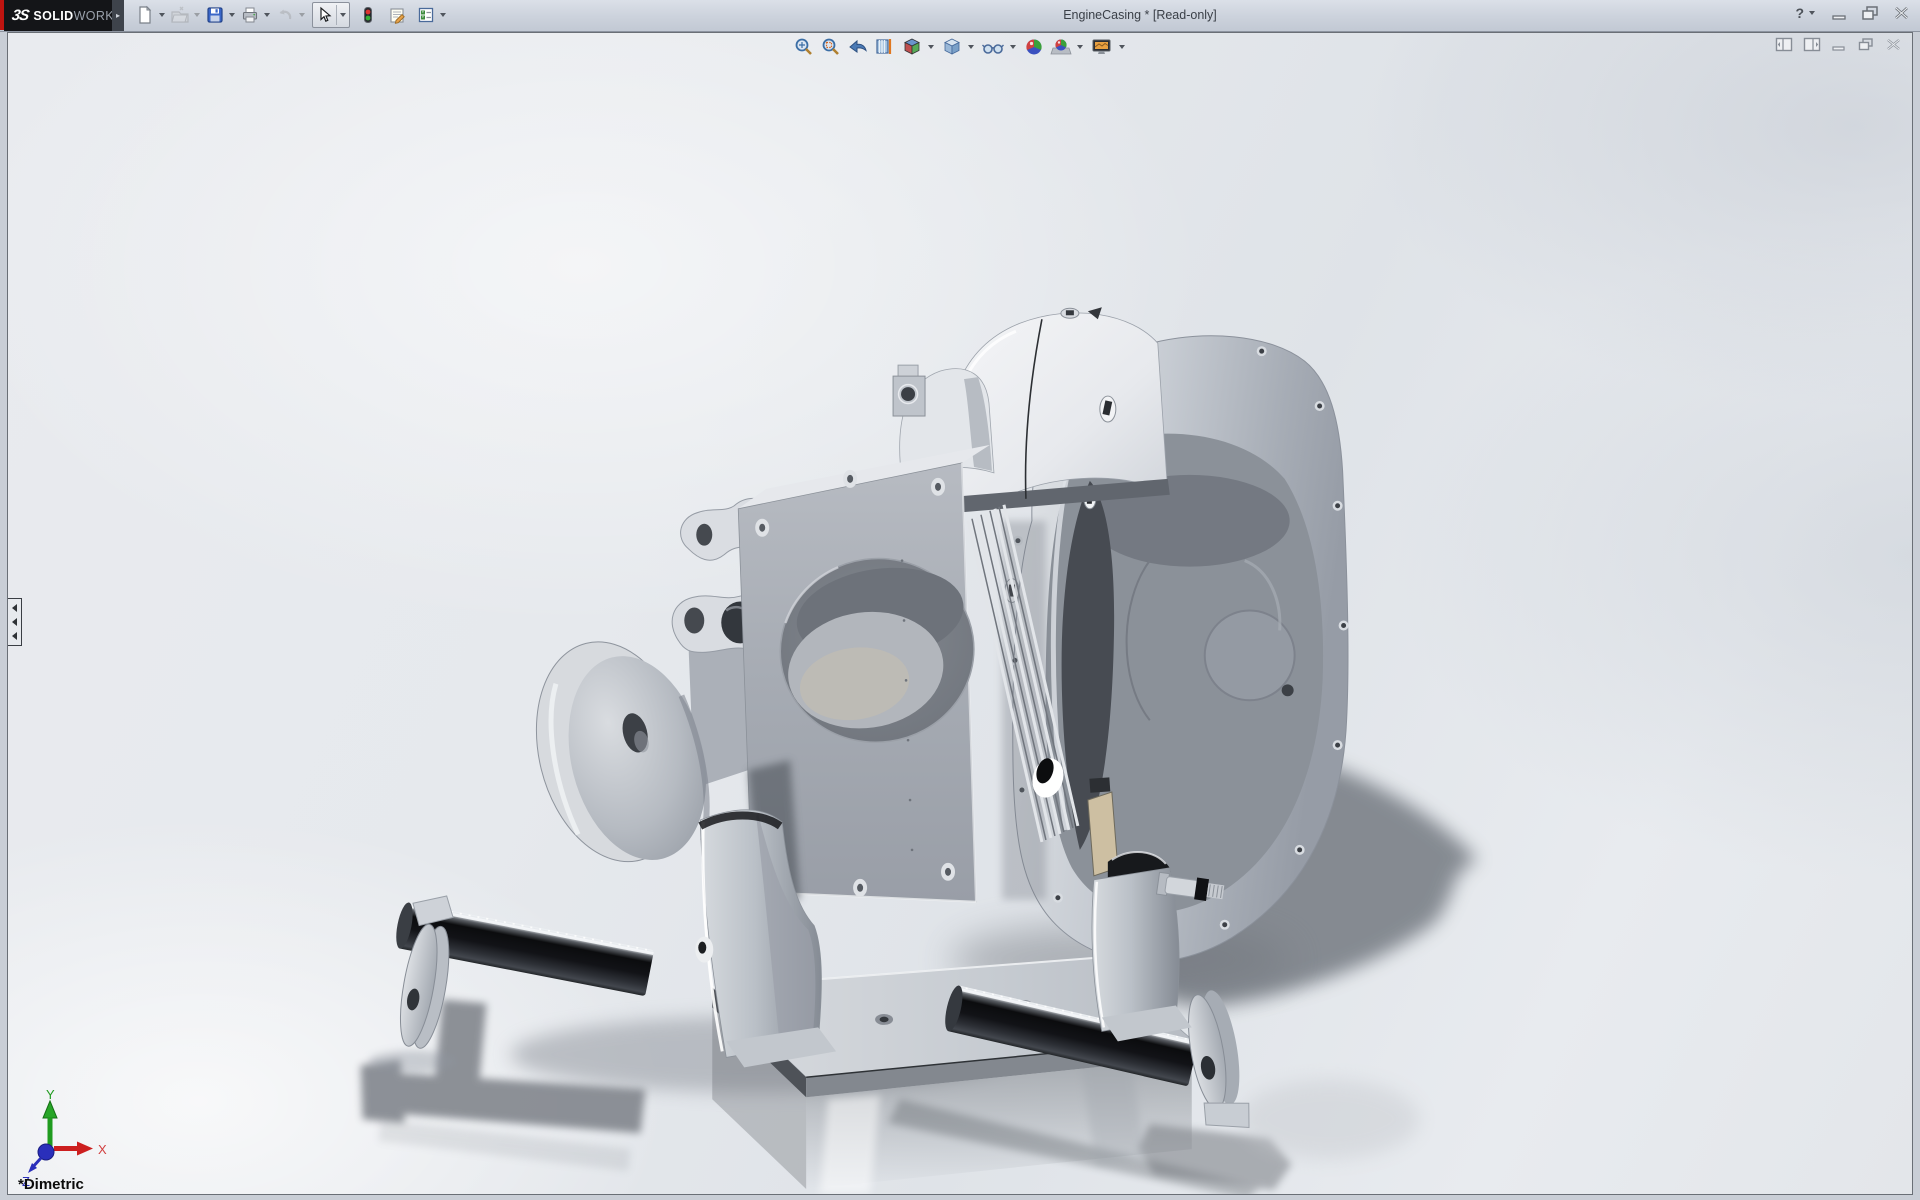 Image resolution: width=1920 pixels, height=1200 pixels. I want to click on apply-scene-icon, so click(1061, 47).